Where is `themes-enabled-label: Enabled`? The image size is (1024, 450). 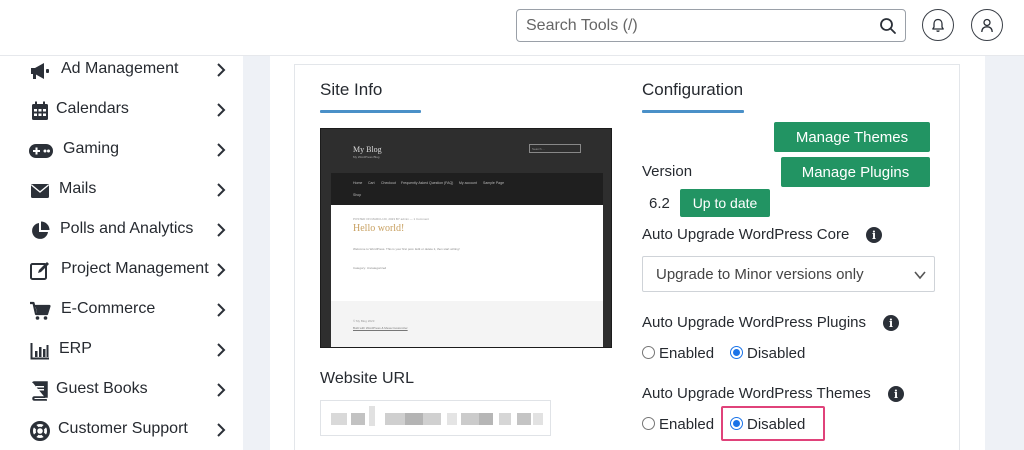
themes-enabled-label: Enabled is located at coordinates (686, 424).